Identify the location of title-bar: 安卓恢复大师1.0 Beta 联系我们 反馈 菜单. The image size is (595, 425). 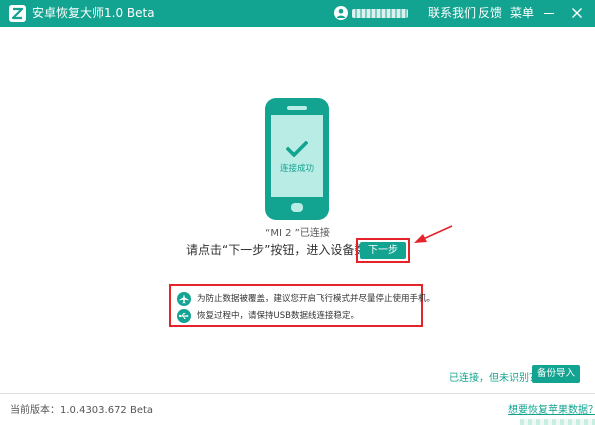
(297, 13).